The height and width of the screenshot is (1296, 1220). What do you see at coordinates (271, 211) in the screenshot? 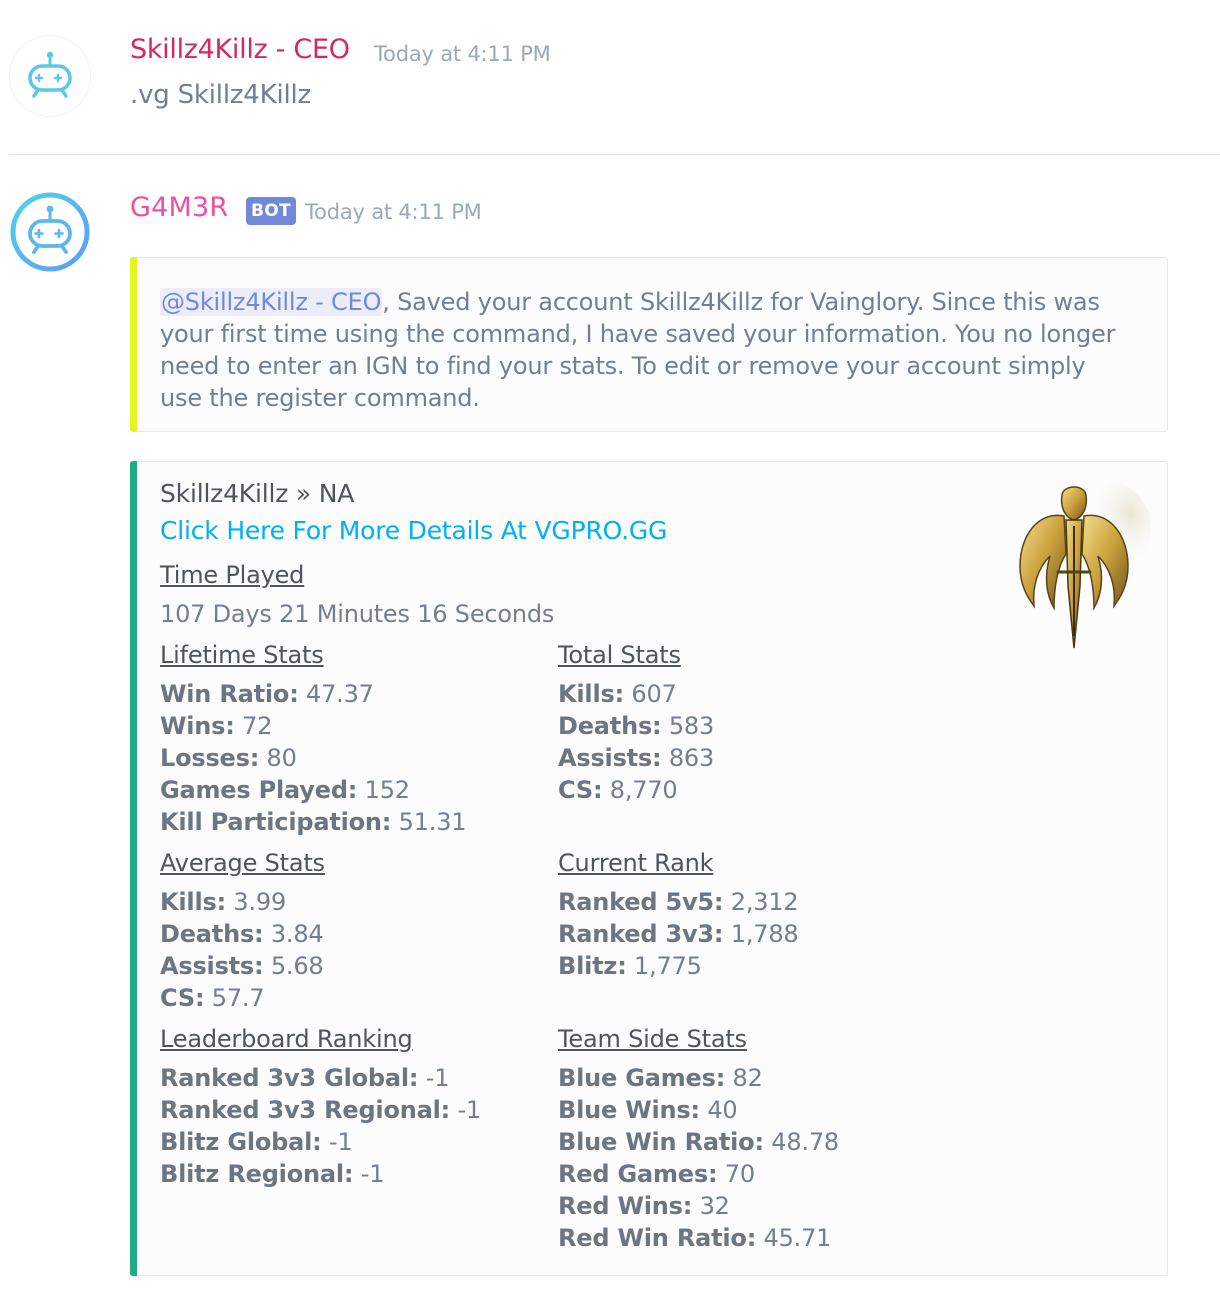
I see `bot-badge: BOT` at bounding box center [271, 211].